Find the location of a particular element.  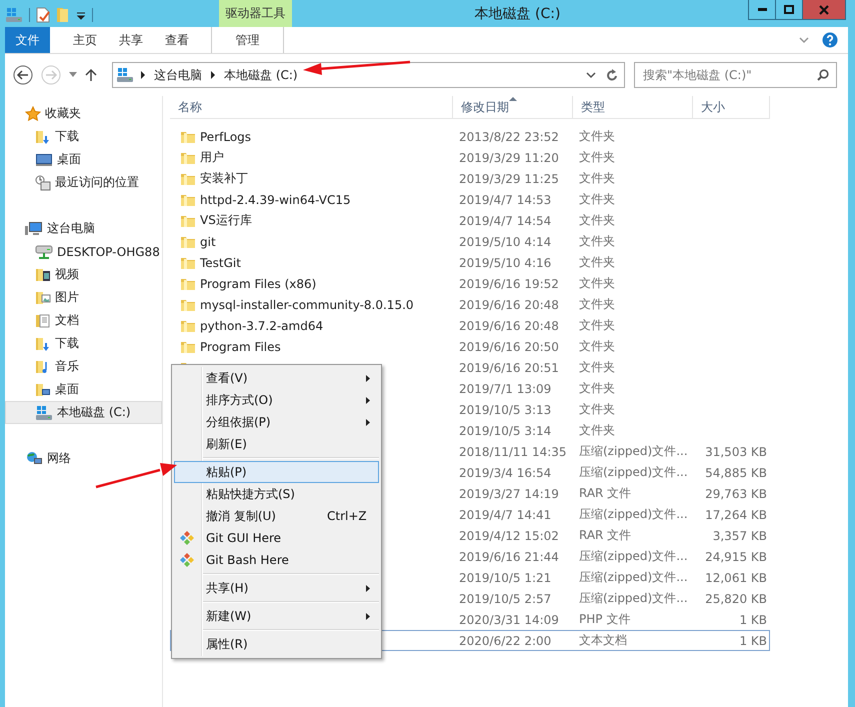

menu-item: 查看(V) is located at coordinates (276, 378).